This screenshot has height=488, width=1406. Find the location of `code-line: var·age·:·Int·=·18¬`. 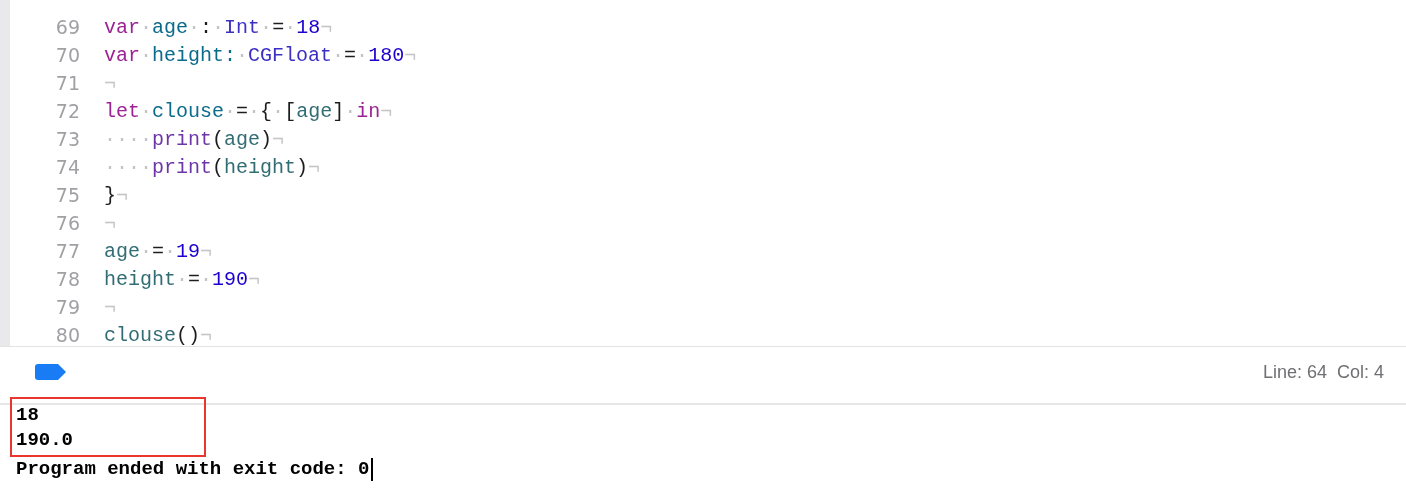

code-line: var·age·:·Int·=·18¬ is located at coordinates (218, 27).